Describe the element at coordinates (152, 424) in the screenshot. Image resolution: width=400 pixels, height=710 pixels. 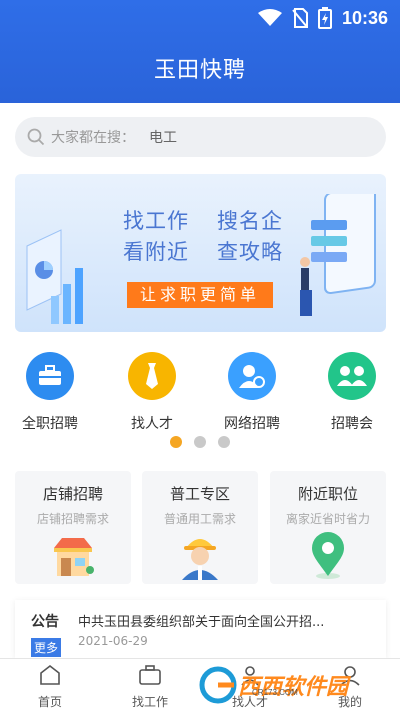
I see `nav-label: 找人才` at that location.